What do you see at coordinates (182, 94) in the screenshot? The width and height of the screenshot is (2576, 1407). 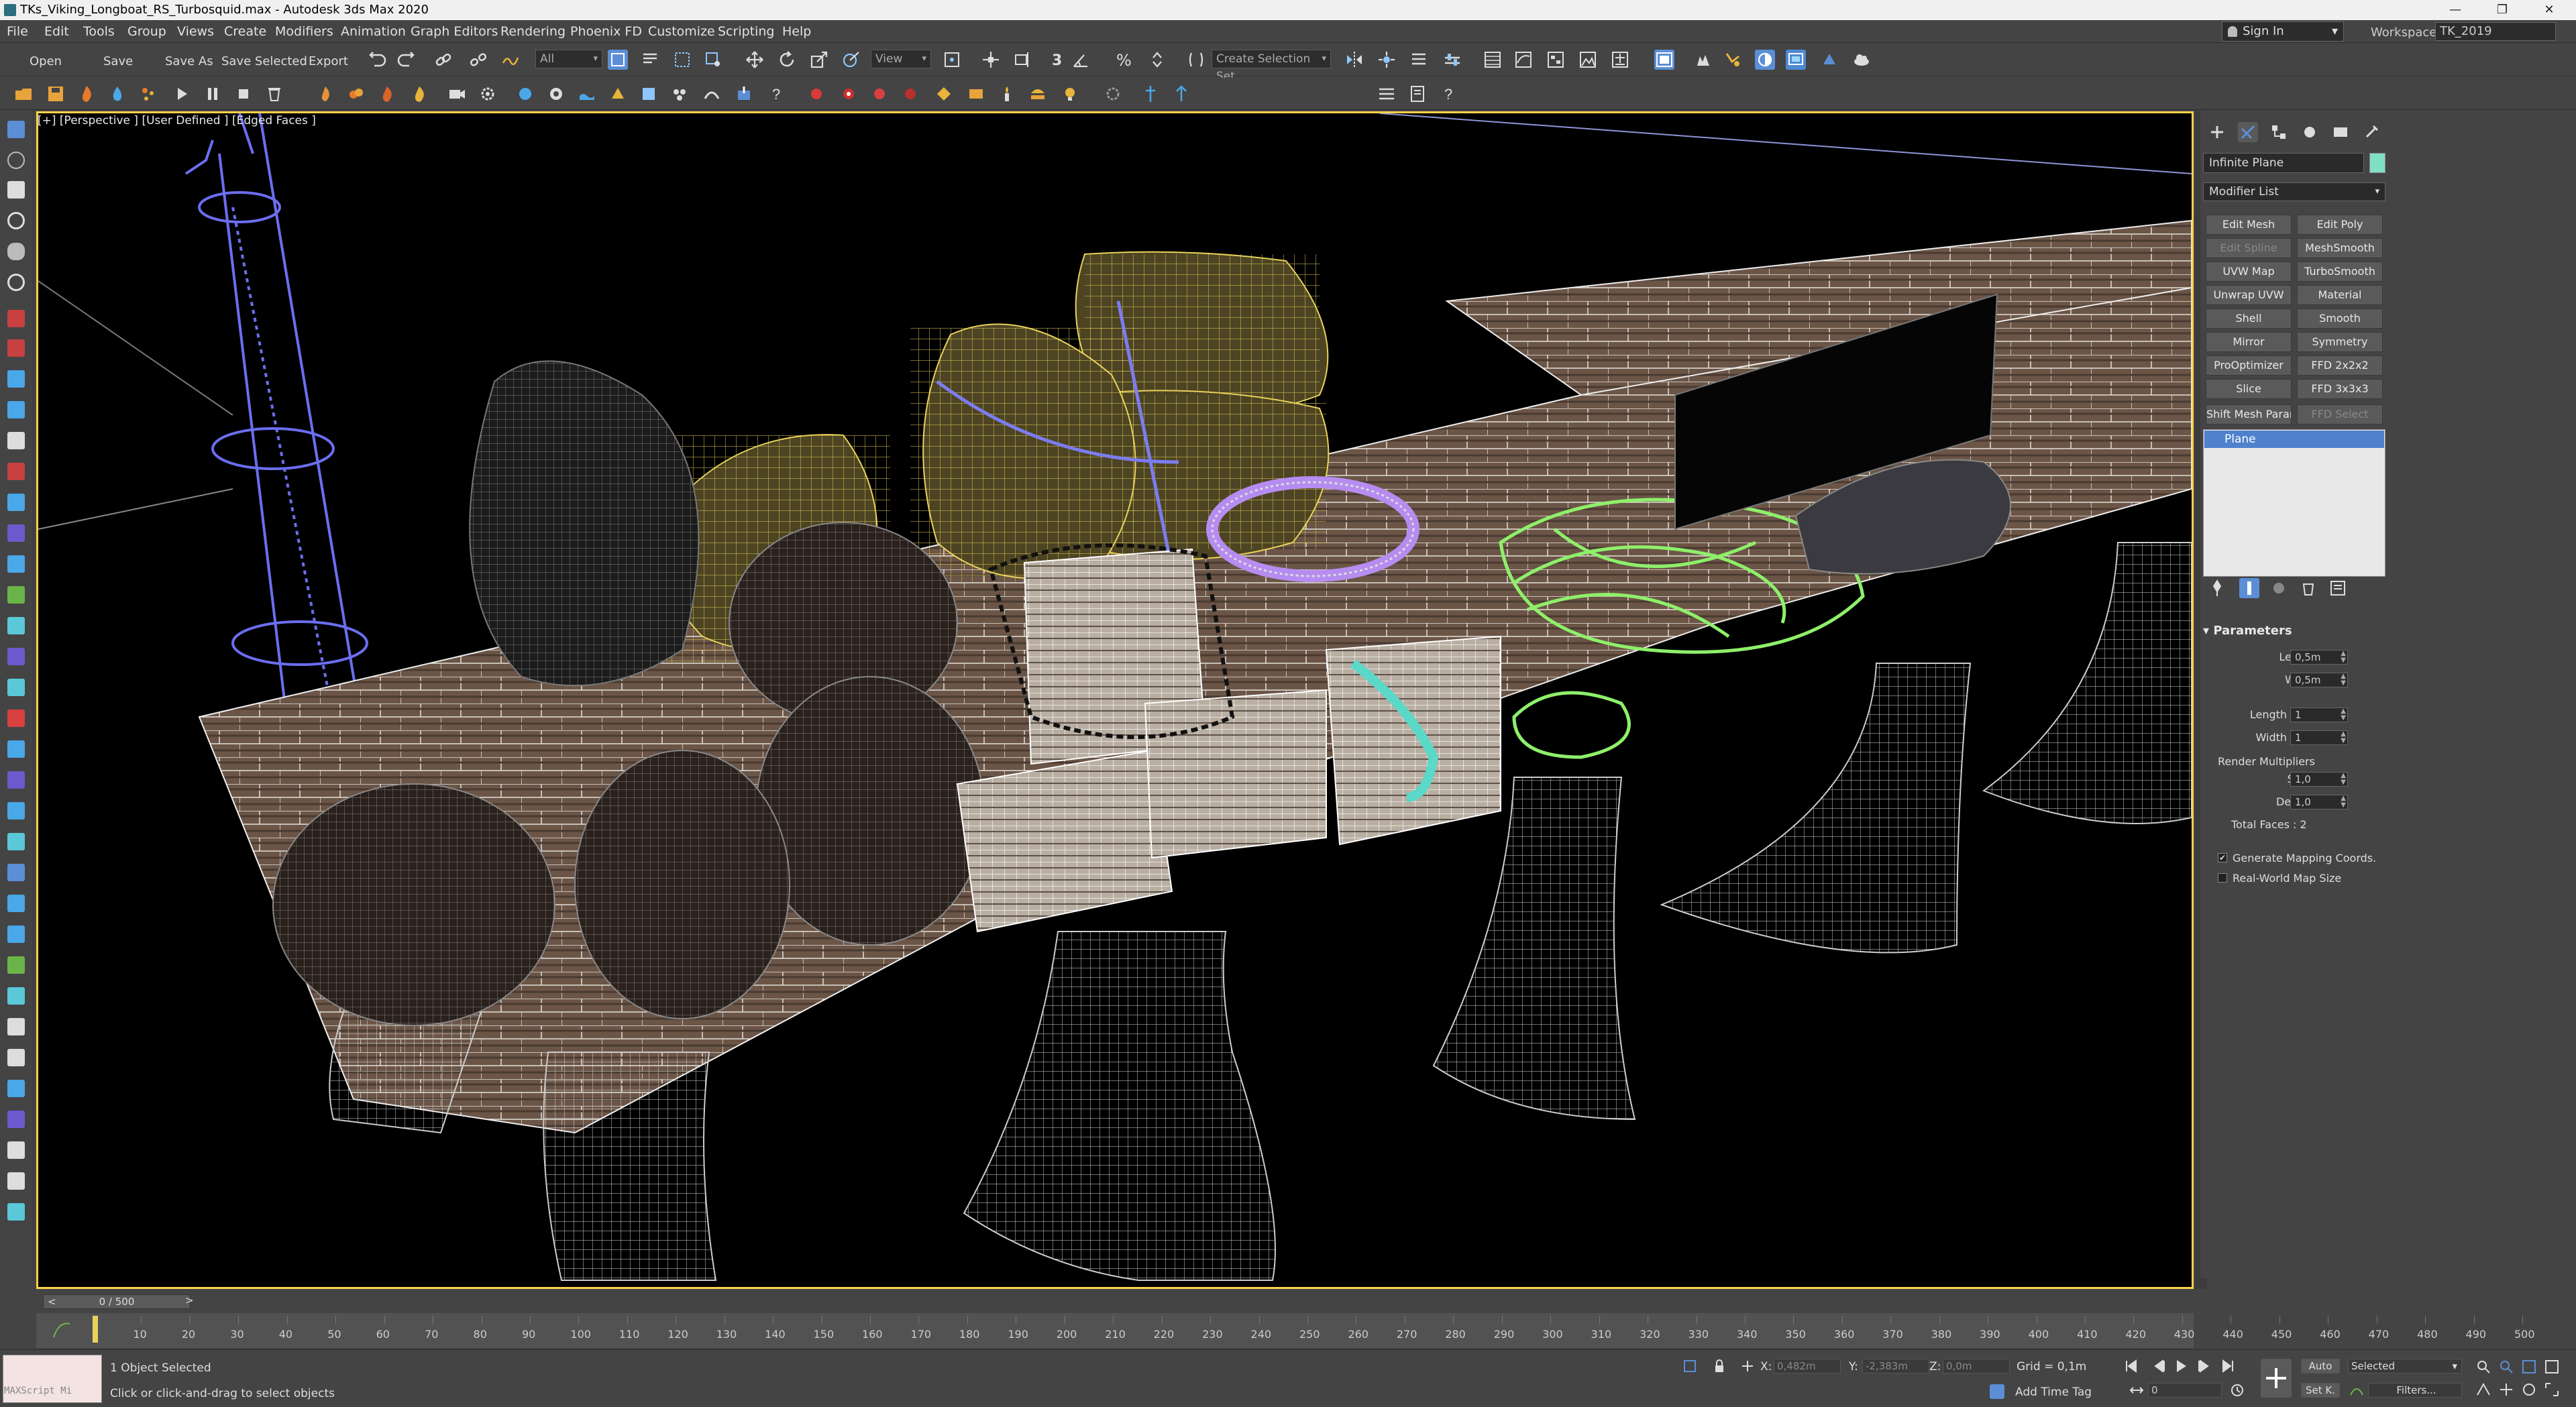 I see `play-icon` at bounding box center [182, 94].